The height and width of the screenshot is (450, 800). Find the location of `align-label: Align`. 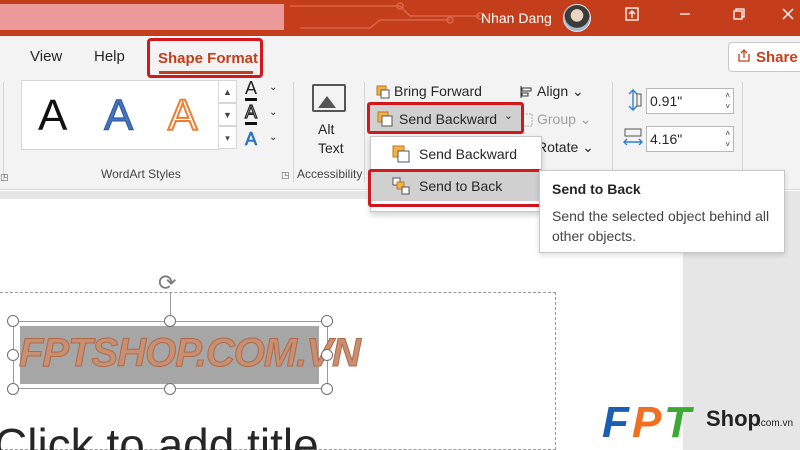

align-label: Align is located at coordinates (553, 91).